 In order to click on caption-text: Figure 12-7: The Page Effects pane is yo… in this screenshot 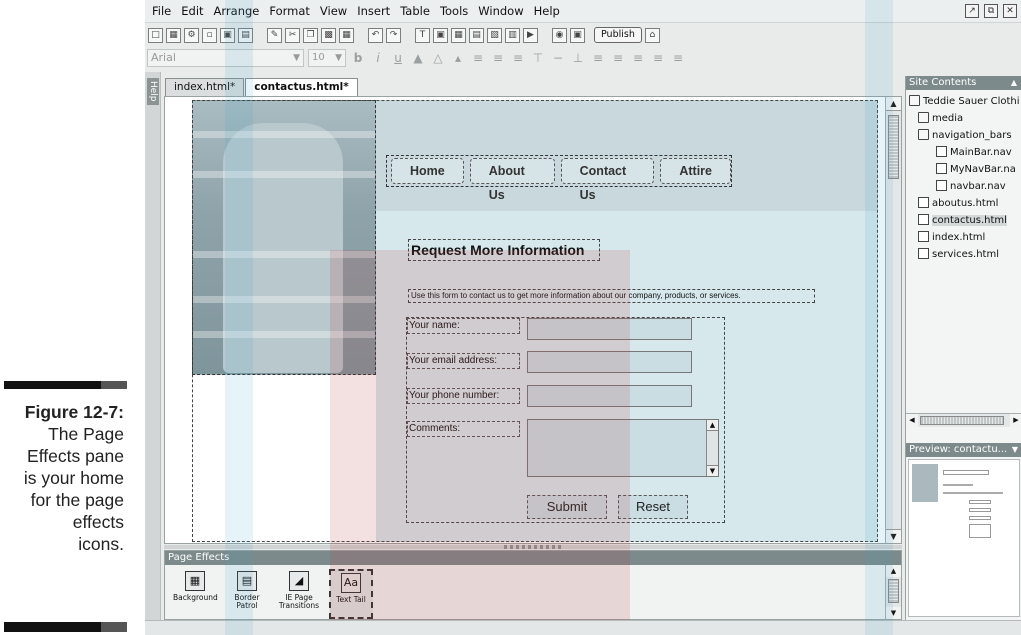, I will do `click(62, 478)`.